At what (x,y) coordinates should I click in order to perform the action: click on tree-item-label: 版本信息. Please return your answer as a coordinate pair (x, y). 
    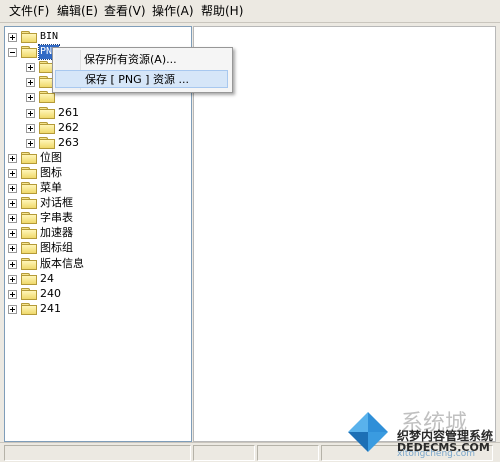
    Looking at the image, I should click on (62, 263).